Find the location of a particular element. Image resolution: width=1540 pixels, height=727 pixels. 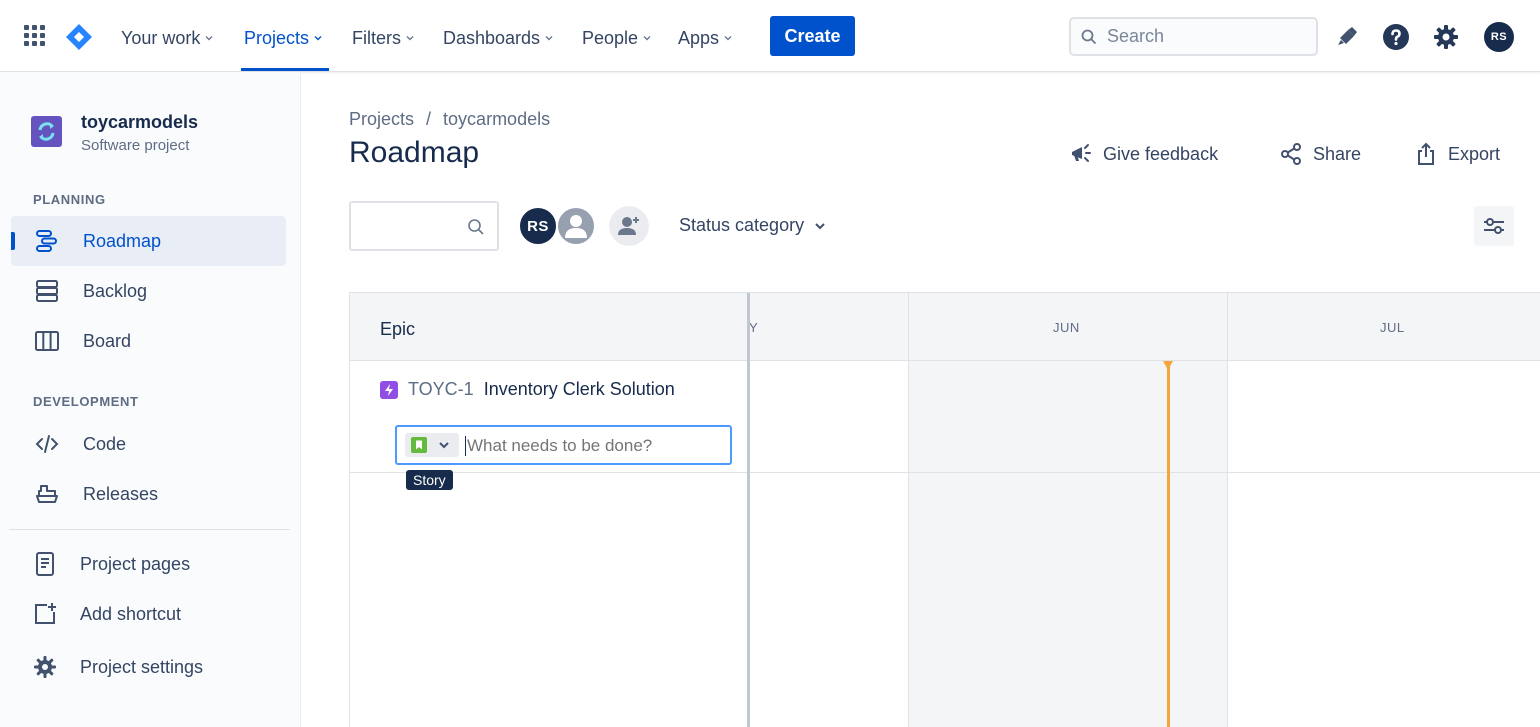

development-section-label: DEVELOPMENT is located at coordinates (86, 401).